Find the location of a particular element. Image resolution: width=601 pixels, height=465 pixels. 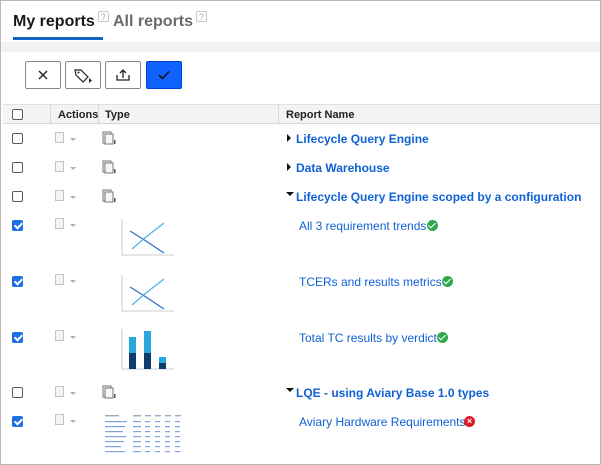

check-icon is located at coordinates (164, 75).